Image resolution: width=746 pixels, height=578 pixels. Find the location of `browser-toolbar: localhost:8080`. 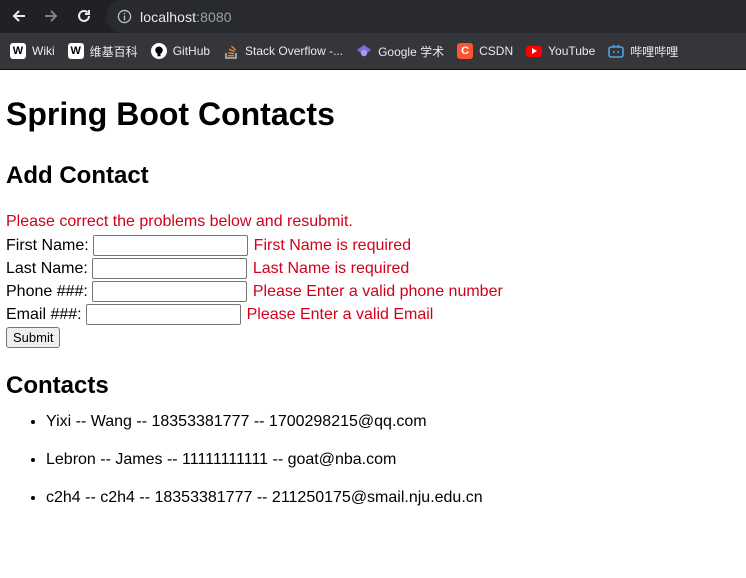

browser-toolbar: localhost:8080 is located at coordinates (373, 16).